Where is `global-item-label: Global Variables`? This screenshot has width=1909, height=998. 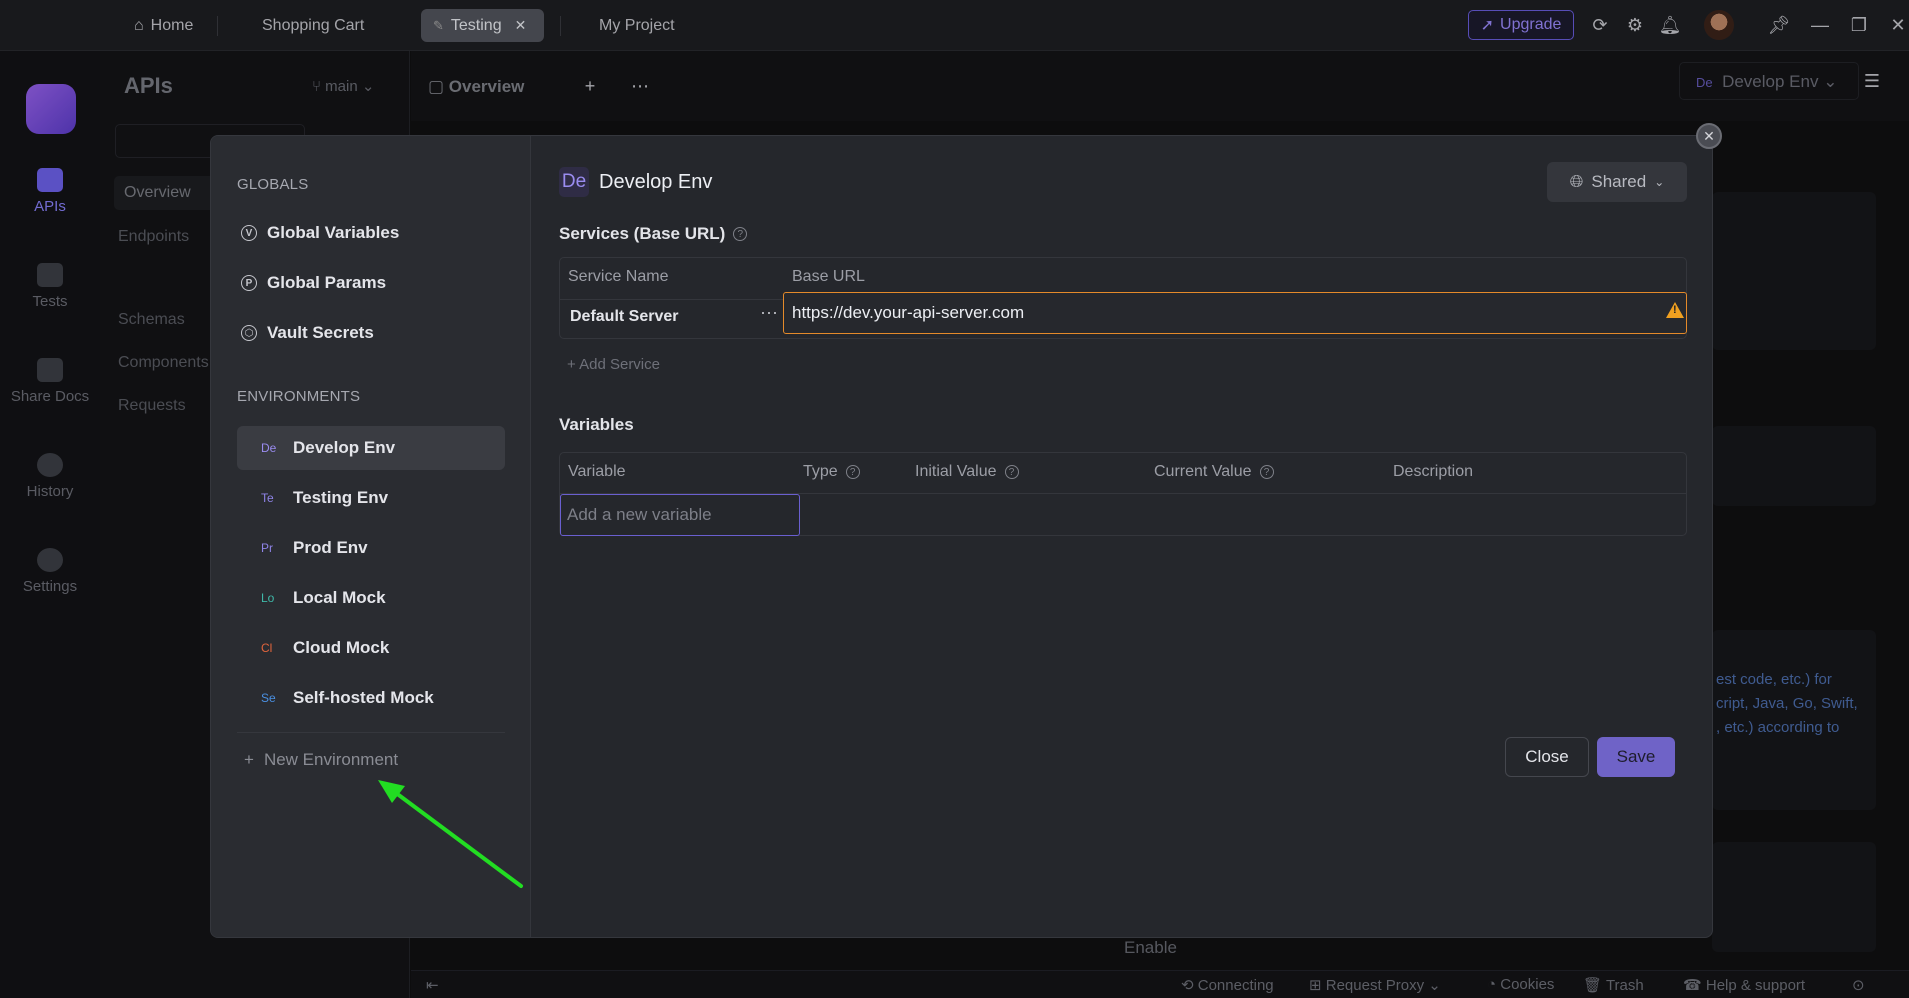 global-item-label: Global Variables is located at coordinates (333, 232).